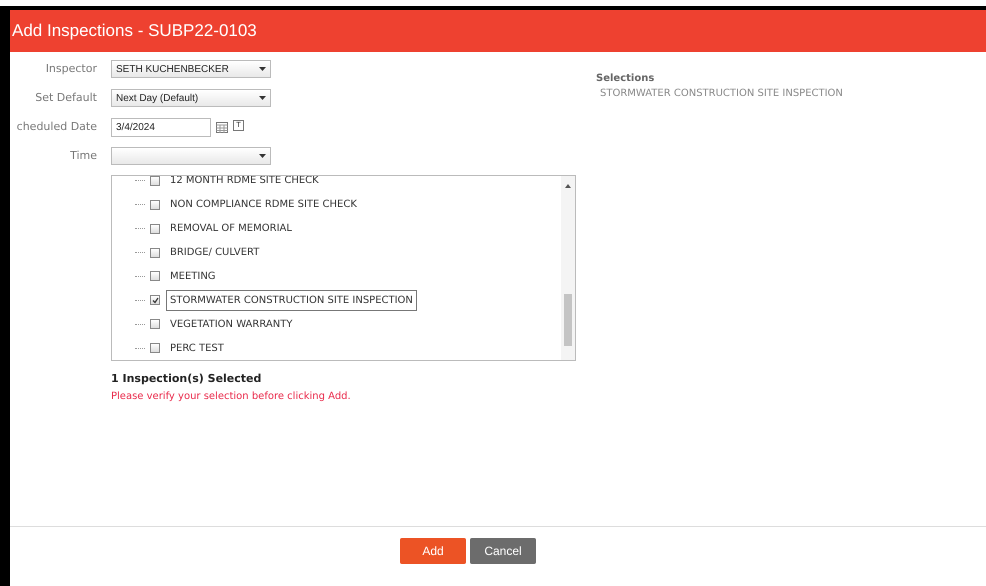  What do you see at coordinates (721, 94) in the screenshot?
I see `selection-item: STORMWATER CONSTRUCTION SITE INSPECTION` at bounding box center [721, 94].